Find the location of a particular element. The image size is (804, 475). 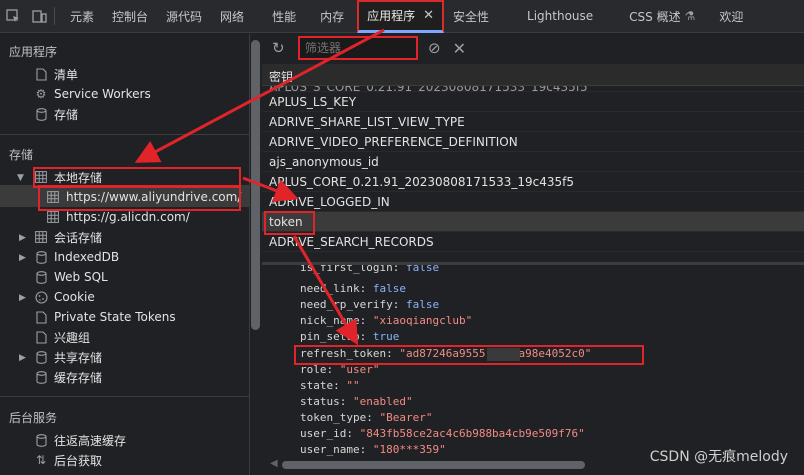

tab-welcome: 欢迎 is located at coordinates (731, 16).